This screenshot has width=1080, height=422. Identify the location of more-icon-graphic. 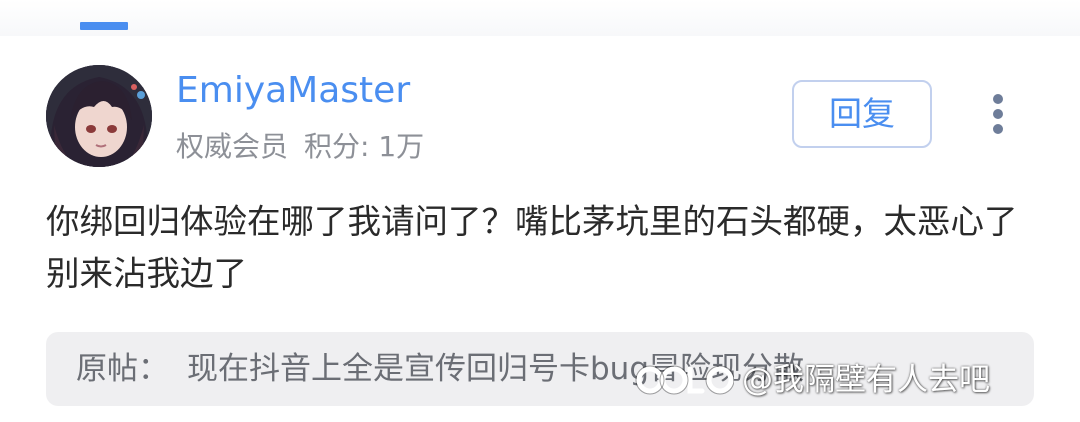
(998, 114).